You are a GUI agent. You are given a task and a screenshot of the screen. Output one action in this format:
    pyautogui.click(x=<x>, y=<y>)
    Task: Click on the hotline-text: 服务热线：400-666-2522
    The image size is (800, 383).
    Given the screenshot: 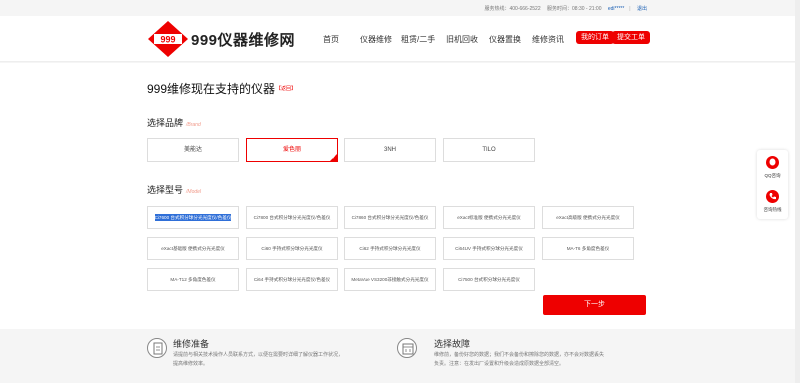 What is the action you would take?
    pyautogui.click(x=512, y=9)
    